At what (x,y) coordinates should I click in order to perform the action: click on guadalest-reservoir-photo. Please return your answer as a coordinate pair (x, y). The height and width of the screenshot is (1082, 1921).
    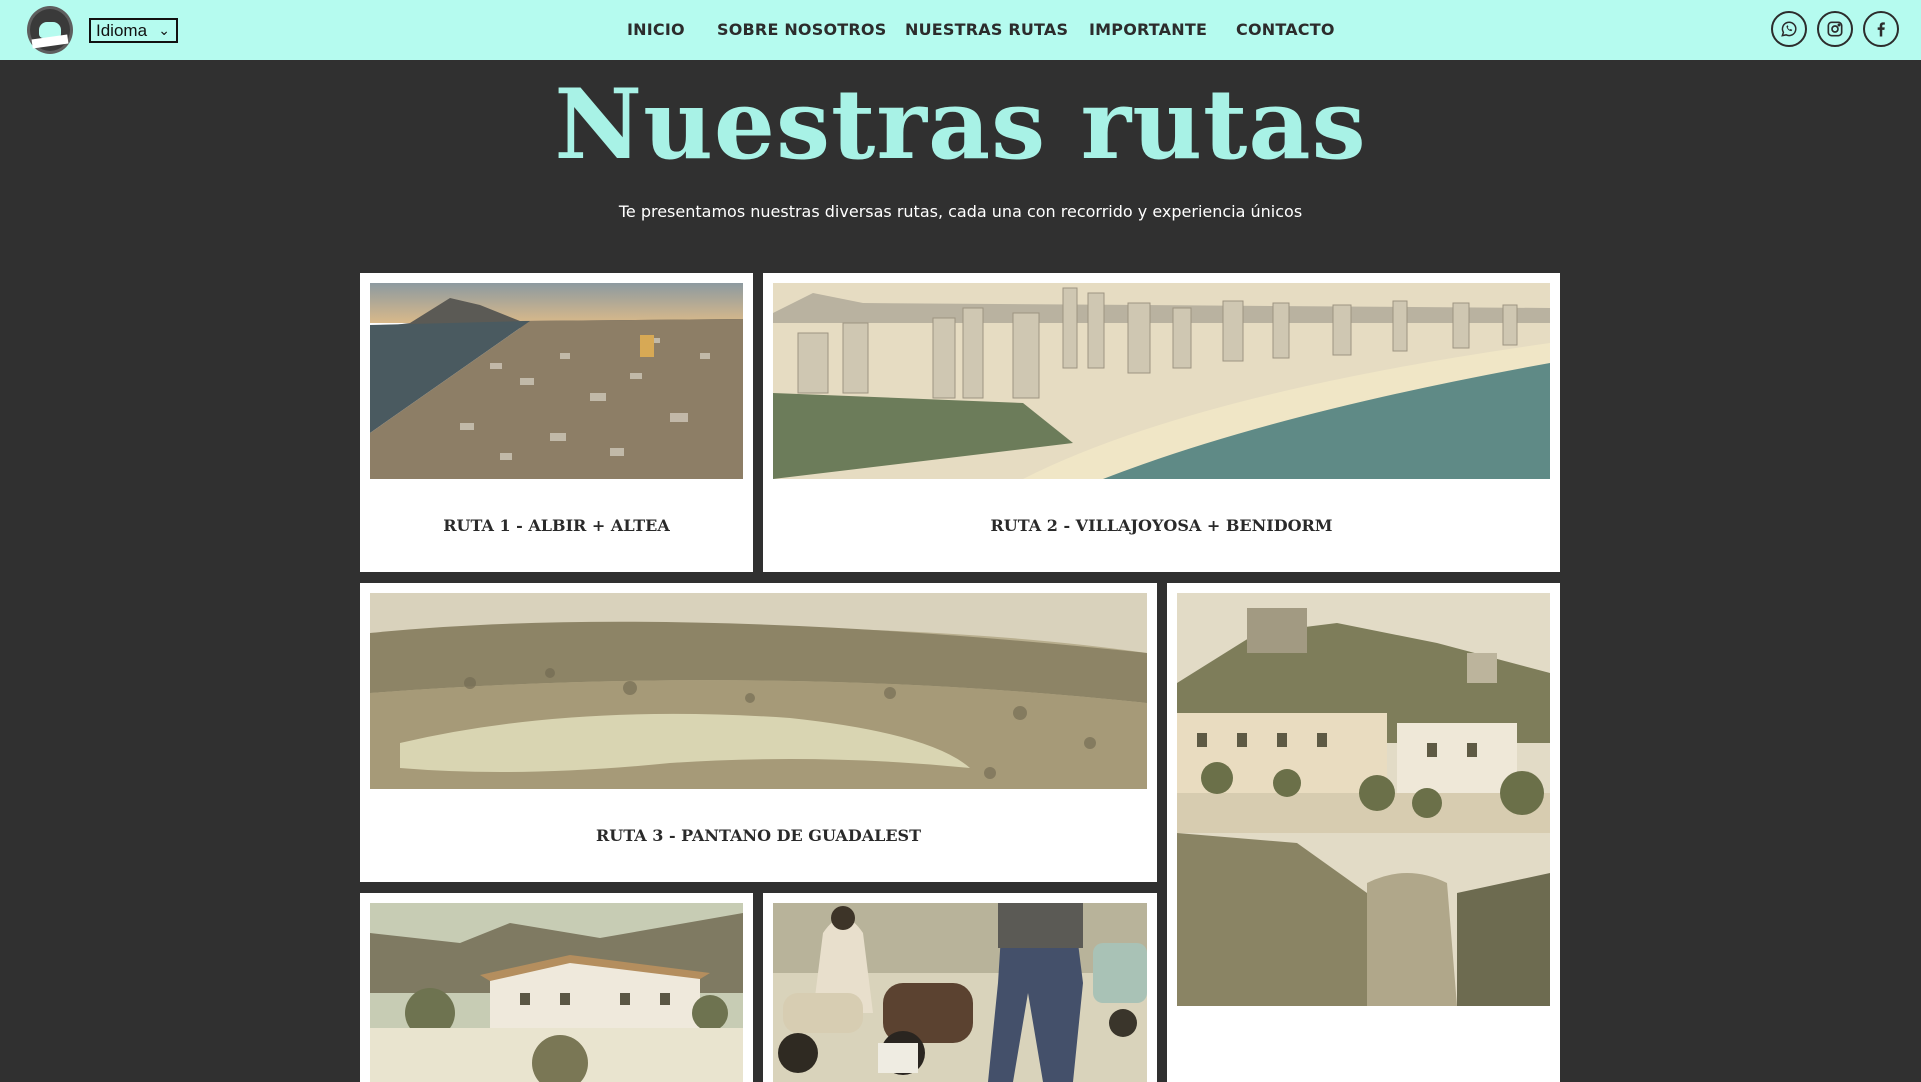
    Looking at the image, I should click on (758, 691).